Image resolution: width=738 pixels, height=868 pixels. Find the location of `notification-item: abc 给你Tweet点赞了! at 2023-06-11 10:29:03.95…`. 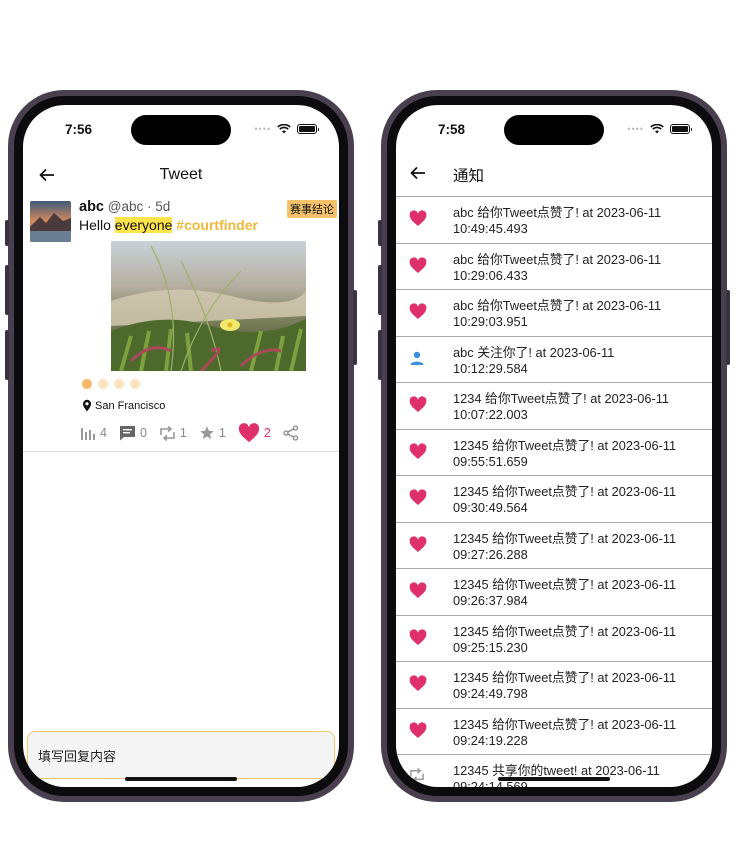

notification-item: abc 给你Tweet点赞了! at 2023-06-11 10:29:03.95… is located at coordinates (554, 313).